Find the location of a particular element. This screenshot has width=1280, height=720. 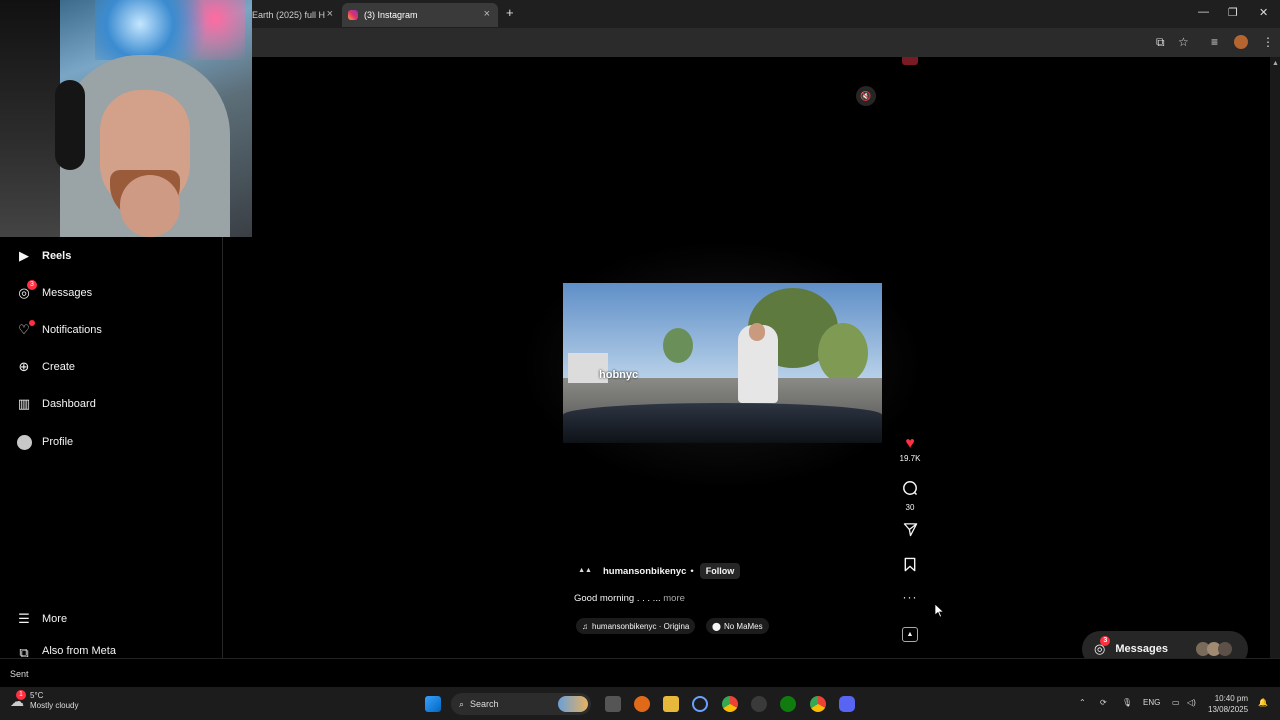

minimize-icon: — is located at coordinates (1203, 12).